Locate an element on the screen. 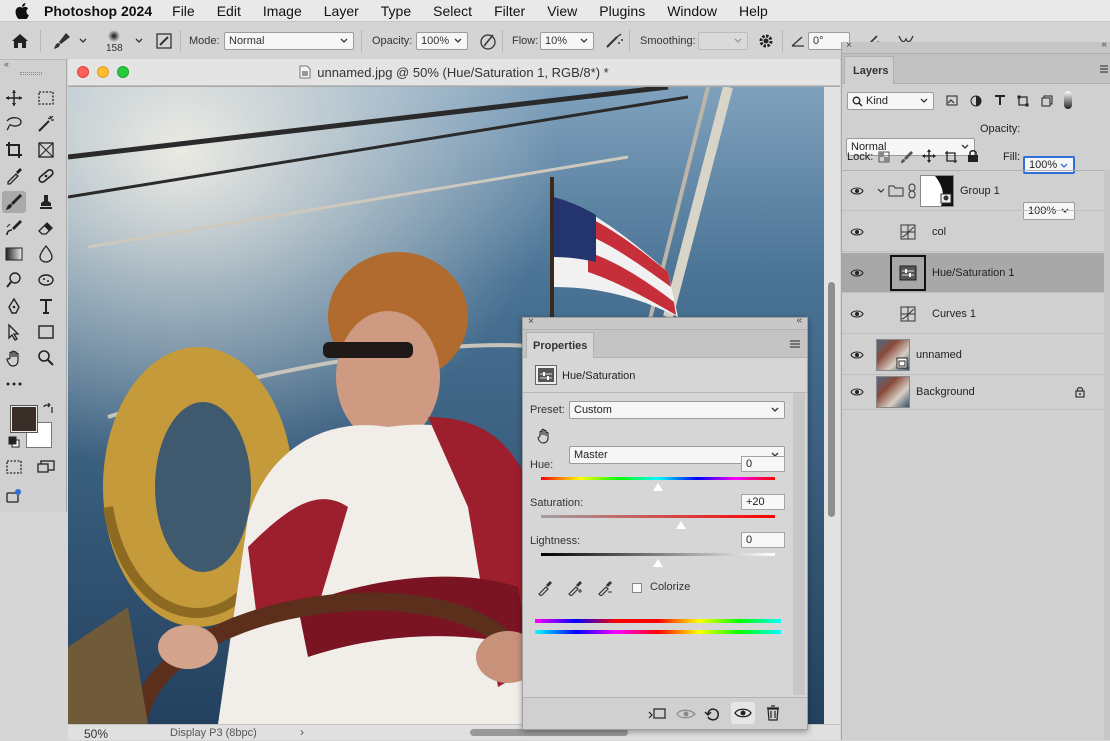  horizontal-scroll-thumb is located at coordinates (549, 732).